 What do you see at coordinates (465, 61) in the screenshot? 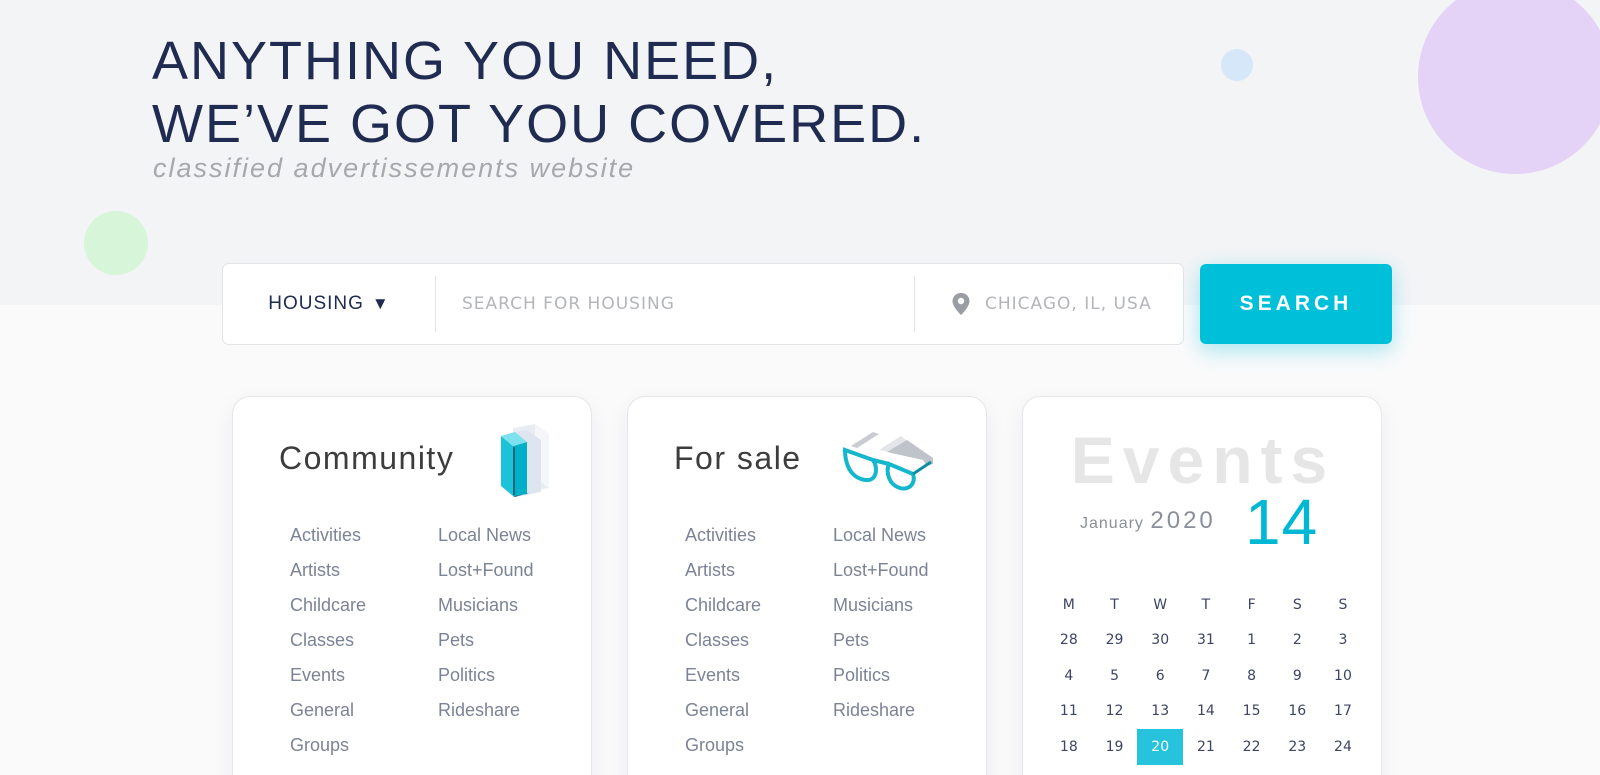
I see `headline-line-1: ANYTHING YOU NEED,` at bounding box center [465, 61].